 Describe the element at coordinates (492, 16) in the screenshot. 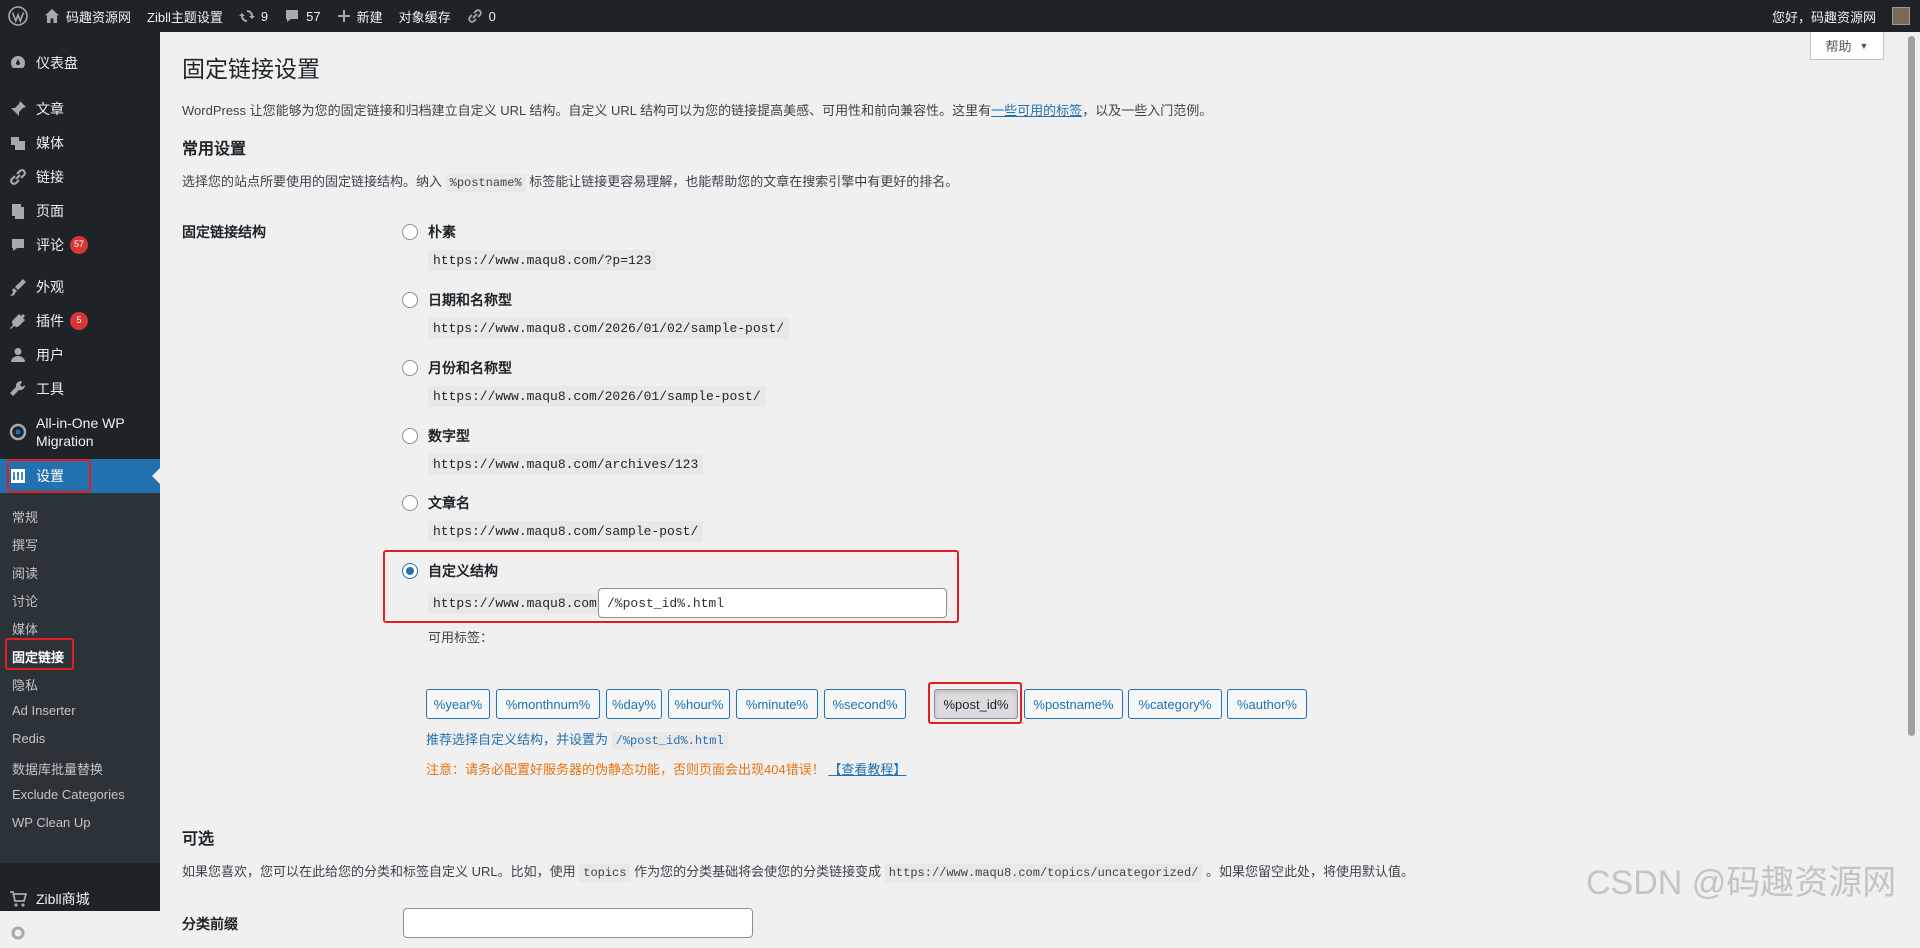

I see `links-count: 0` at that location.